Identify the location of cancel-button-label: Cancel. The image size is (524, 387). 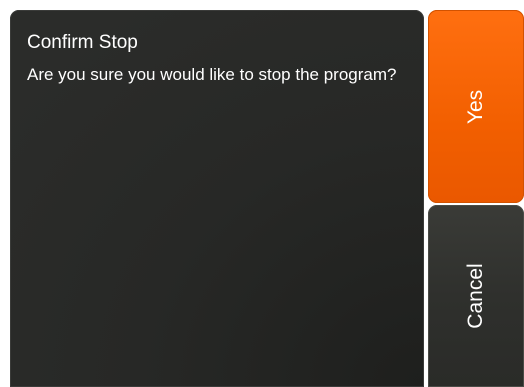
(475, 296).